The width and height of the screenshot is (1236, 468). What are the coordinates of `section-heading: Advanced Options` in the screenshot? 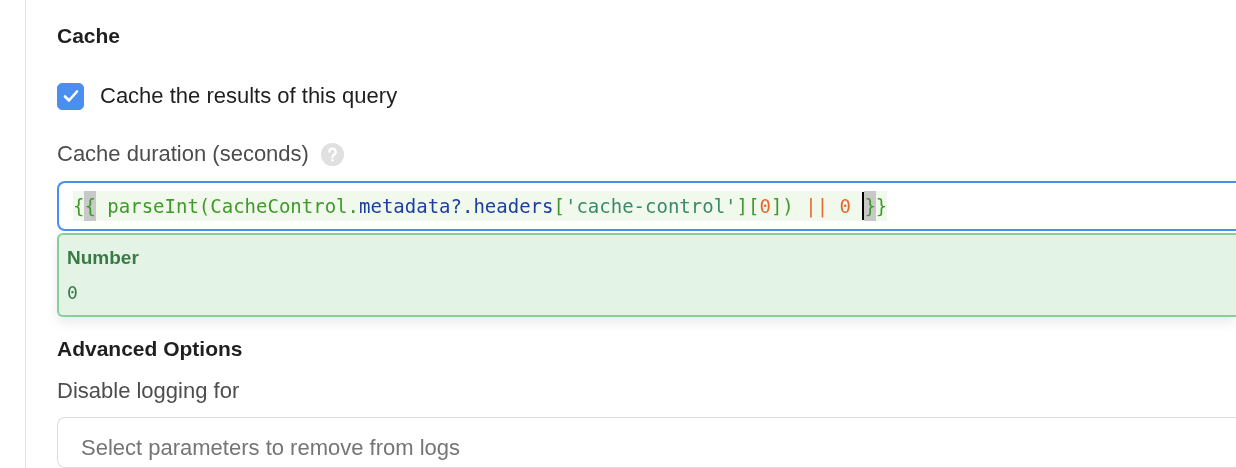 It's located at (150, 348).